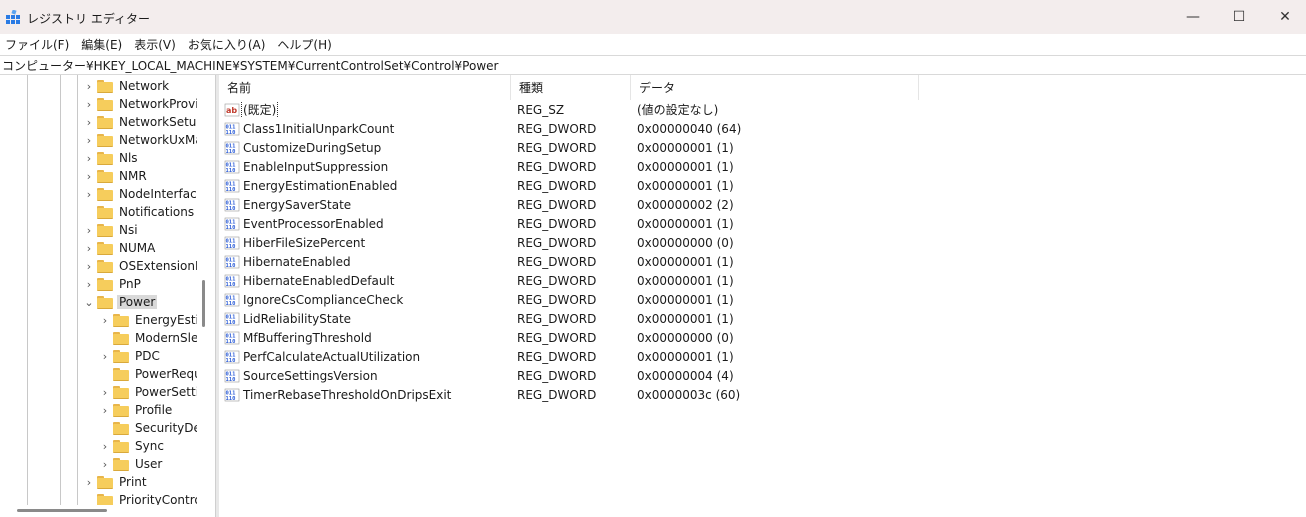  I want to click on tree-item: › NUMA, so click(120, 248).